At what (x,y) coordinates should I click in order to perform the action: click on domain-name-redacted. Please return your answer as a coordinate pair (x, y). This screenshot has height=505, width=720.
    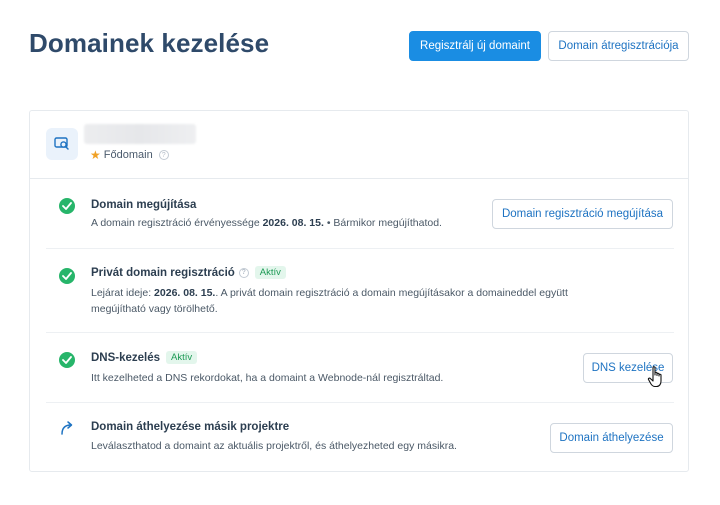
    Looking at the image, I should click on (140, 134).